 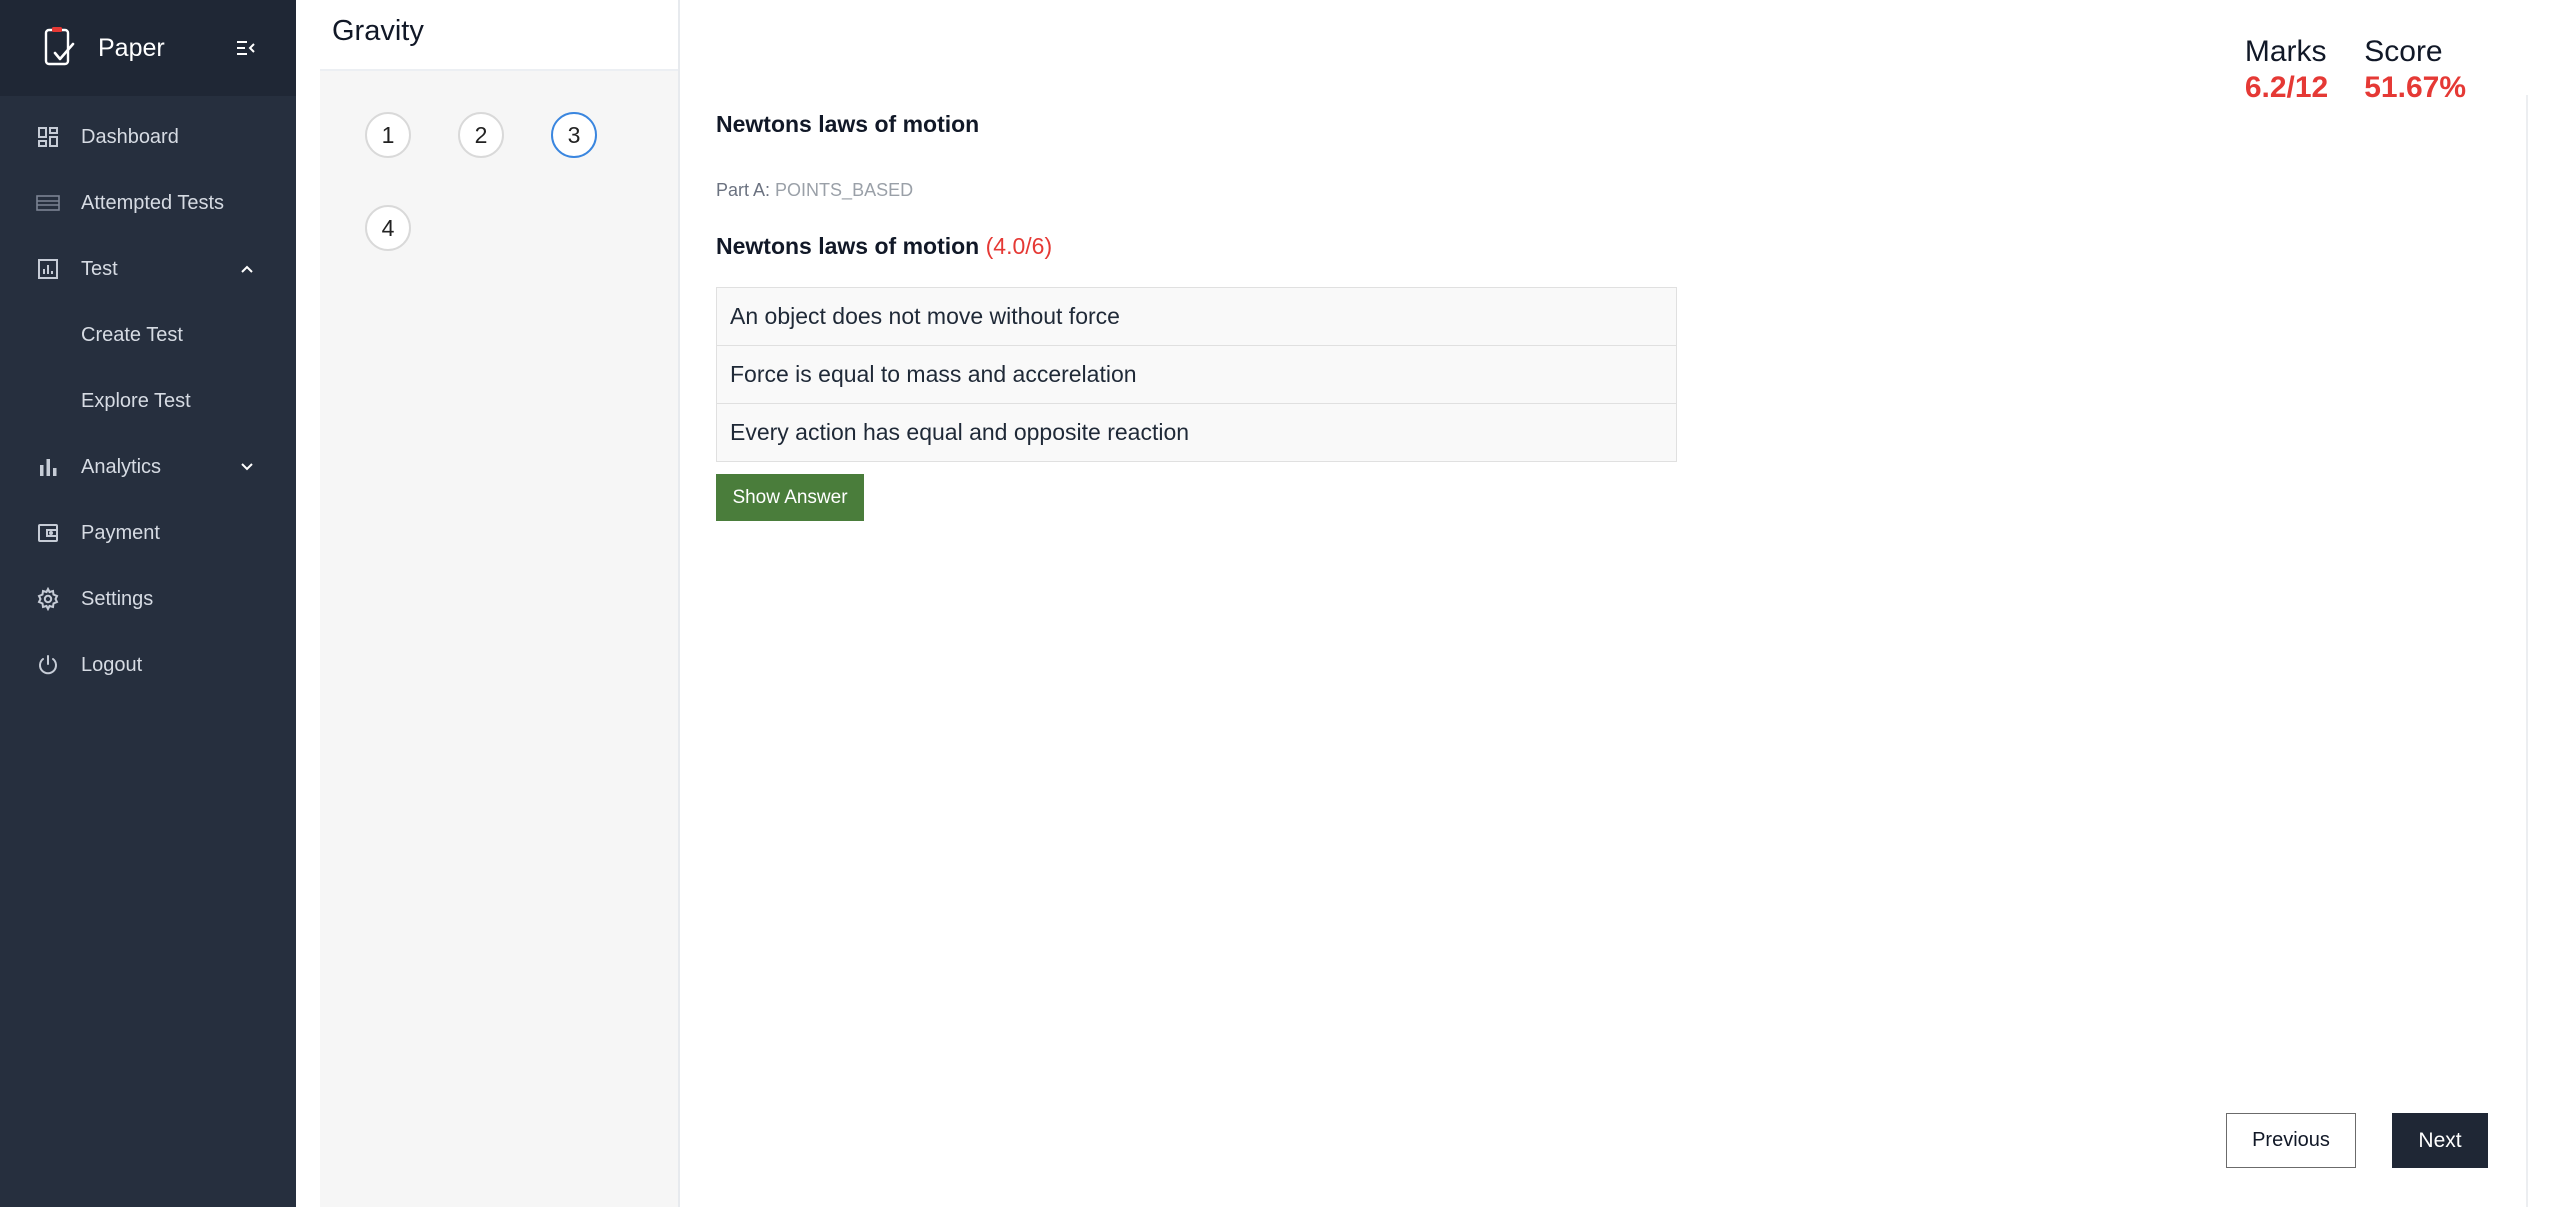 What do you see at coordinates (499, 603) in the screenshot?
I see `question-navigator: Gravity 1 2 3 4` at bounding box center [499, 603].